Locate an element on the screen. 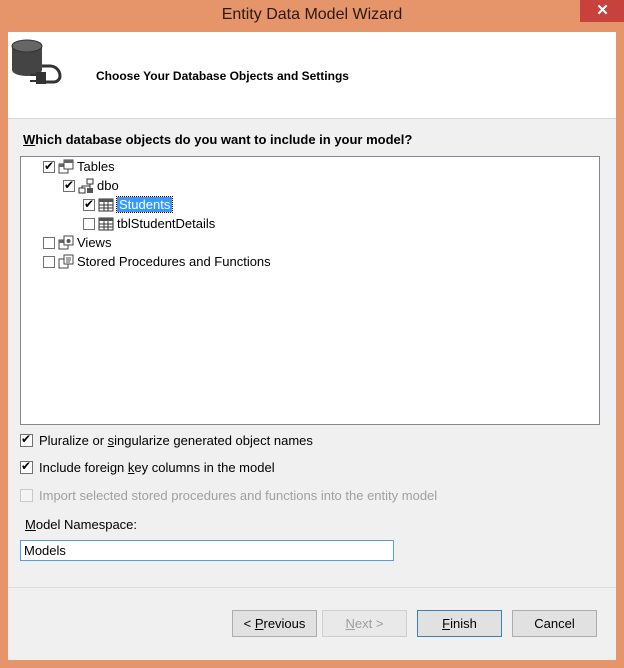 This screenshot has height=668, width=624. title-bar: Entity Data Model Wizard ✕ is located at coordinates (312, 16).